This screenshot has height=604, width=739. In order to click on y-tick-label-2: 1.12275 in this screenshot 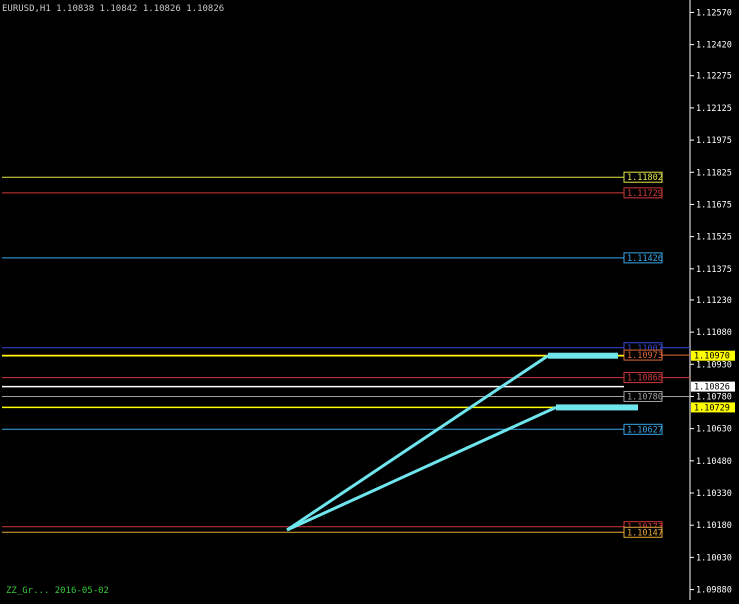, I will do `click(714, 77)`.